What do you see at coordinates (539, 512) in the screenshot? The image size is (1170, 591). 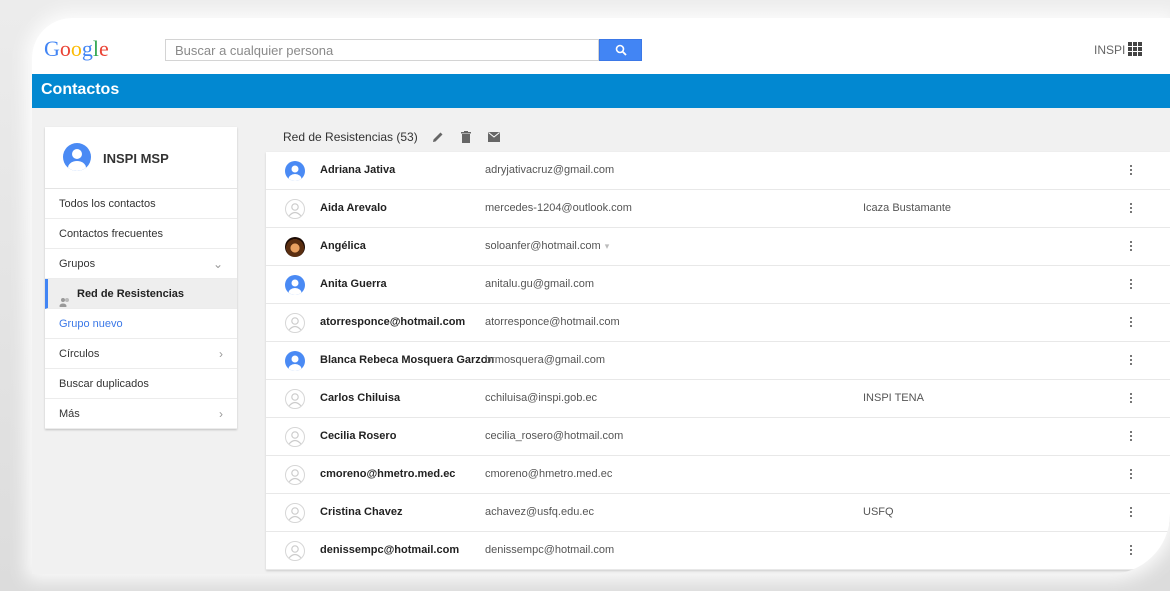 I see `contact-email: achavez@usfq.edu.ec` at bounding box center [539, 512].